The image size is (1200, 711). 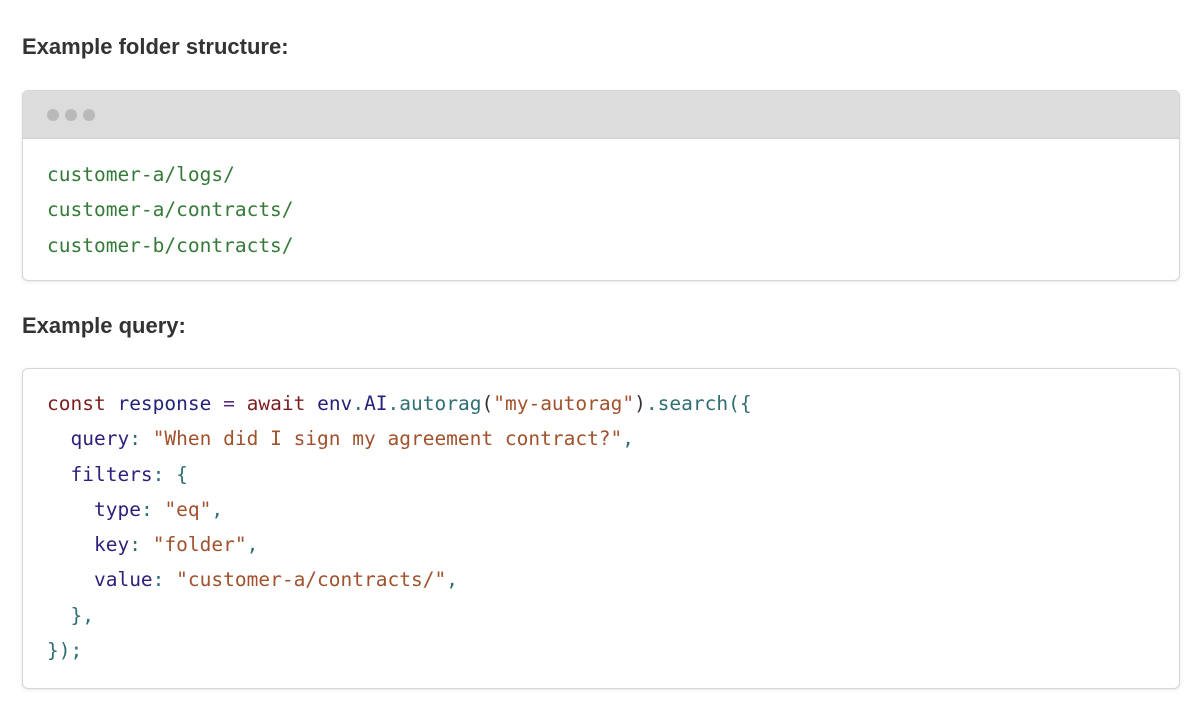 I want to click on folder-path-line: customer-a/logs/, so click(x=141, y=174).